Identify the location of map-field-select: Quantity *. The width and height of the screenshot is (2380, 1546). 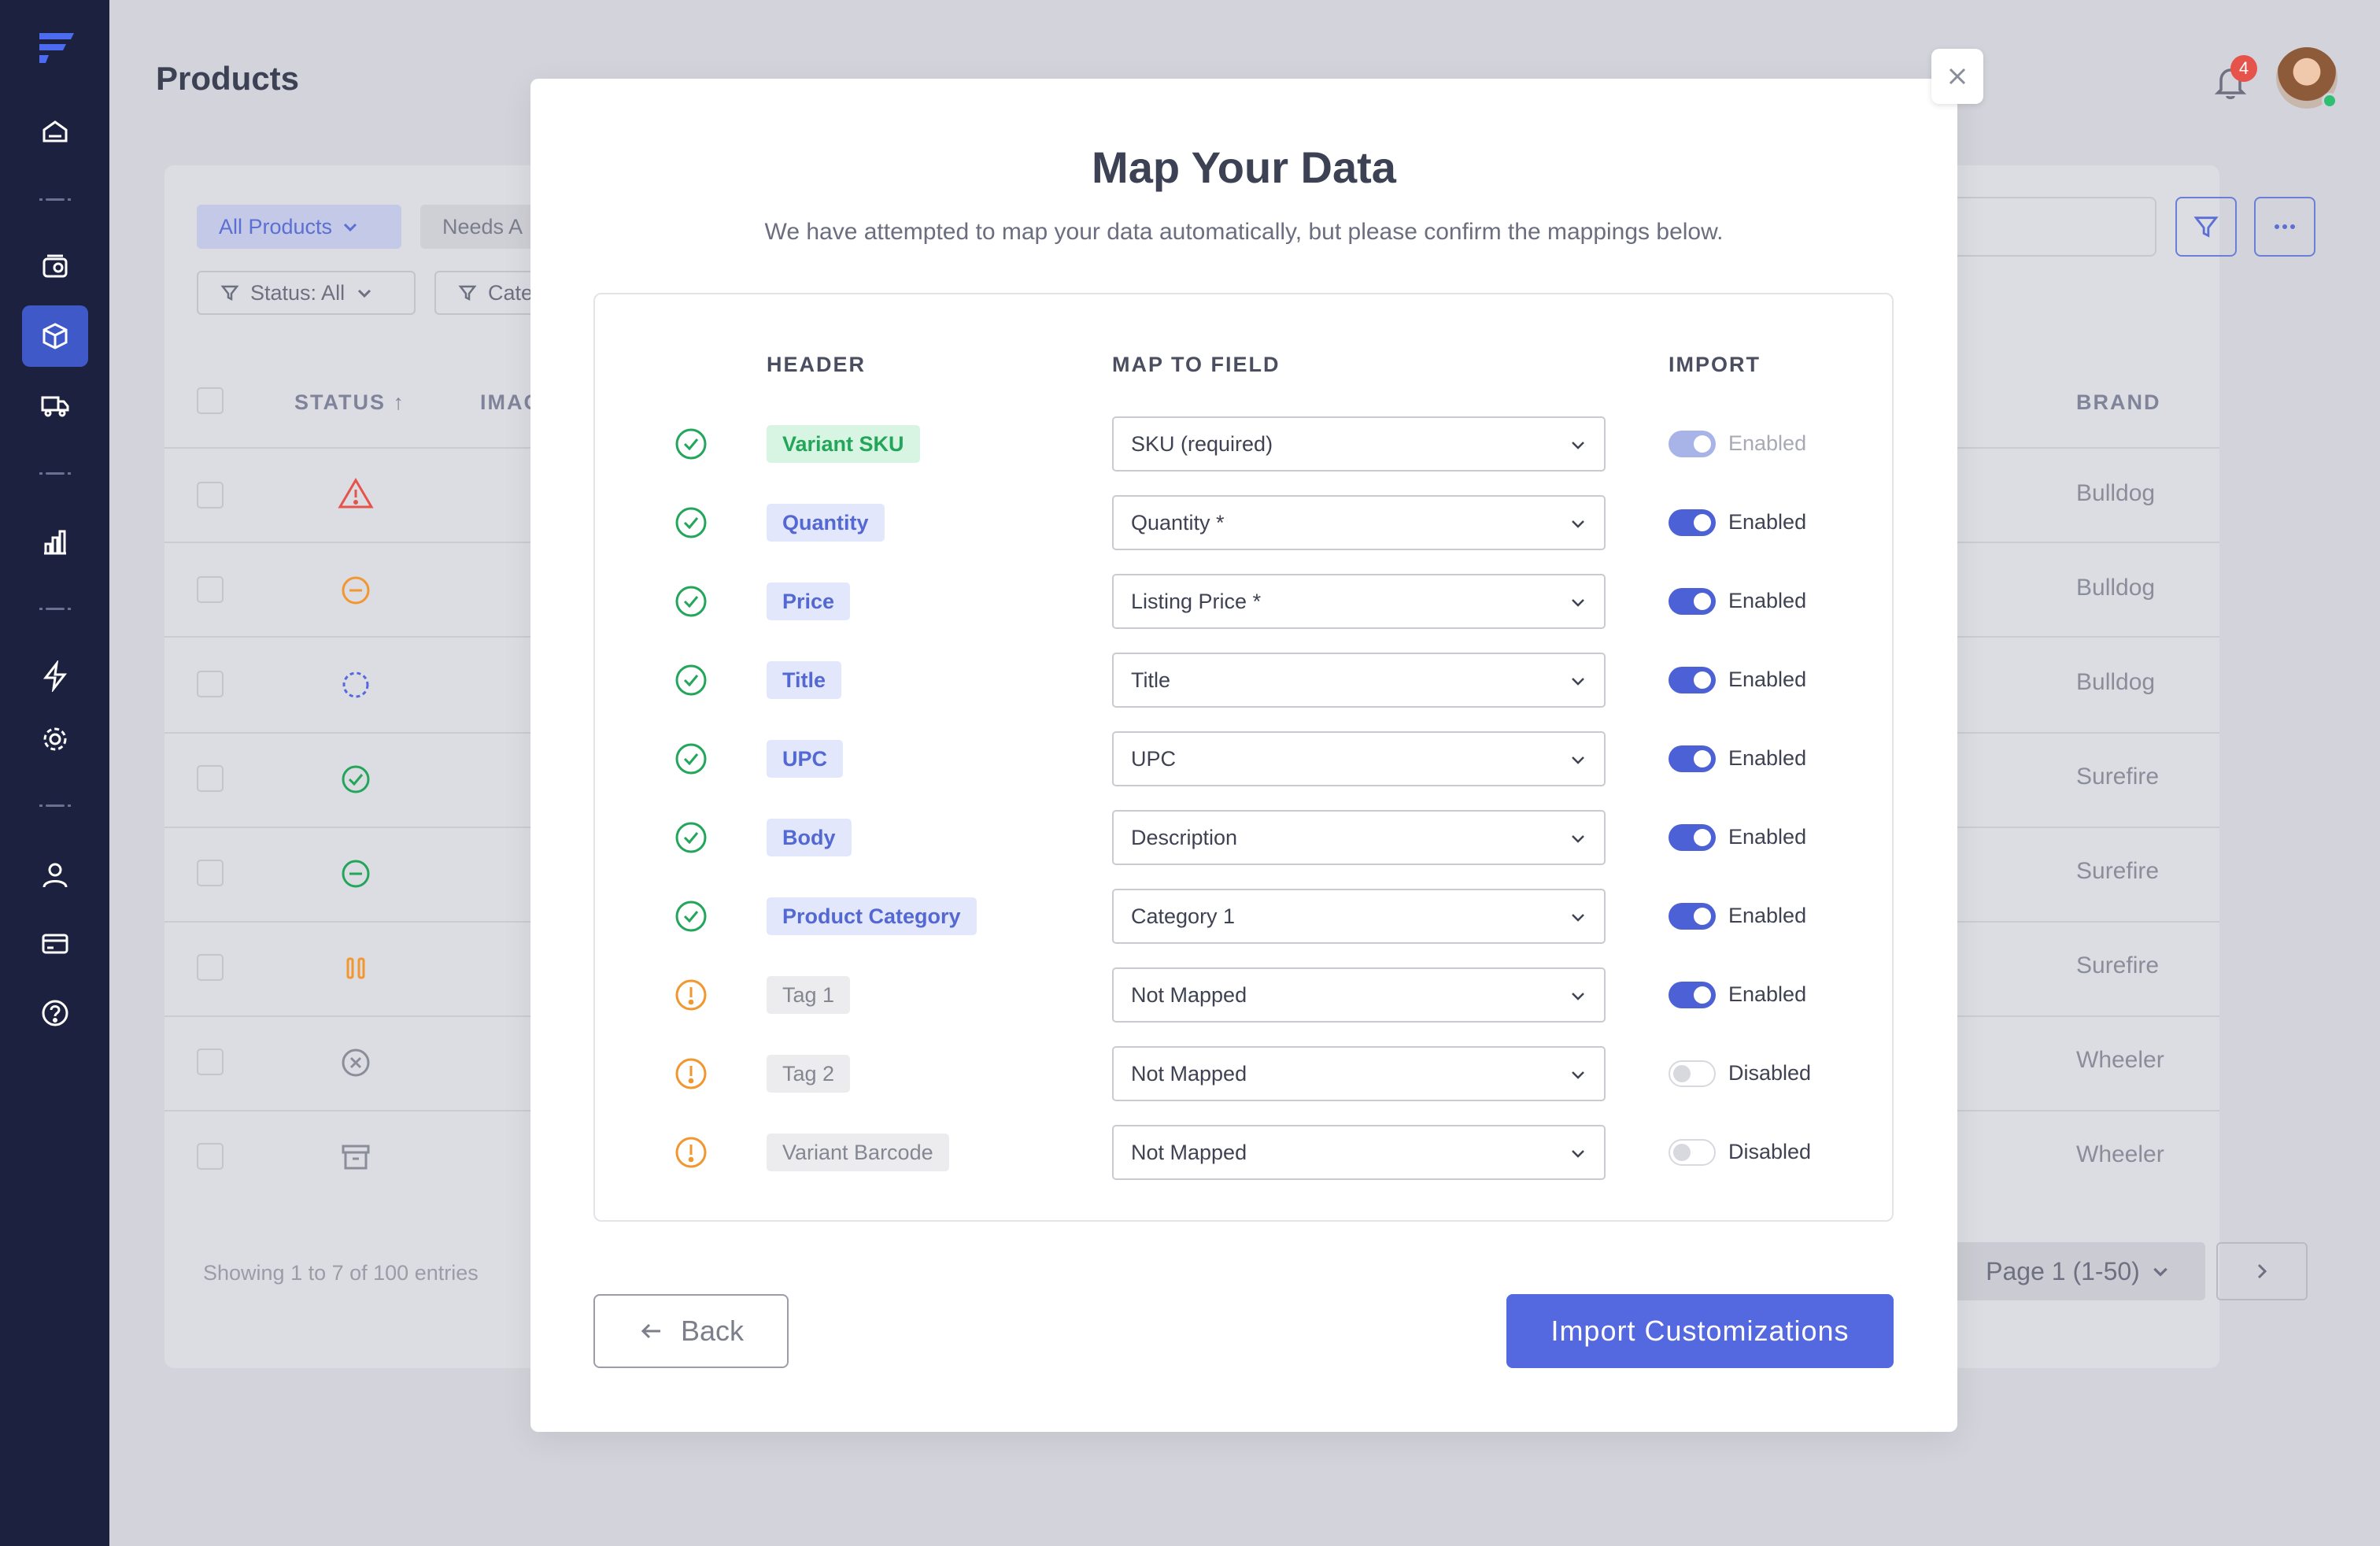
(1359, 522).